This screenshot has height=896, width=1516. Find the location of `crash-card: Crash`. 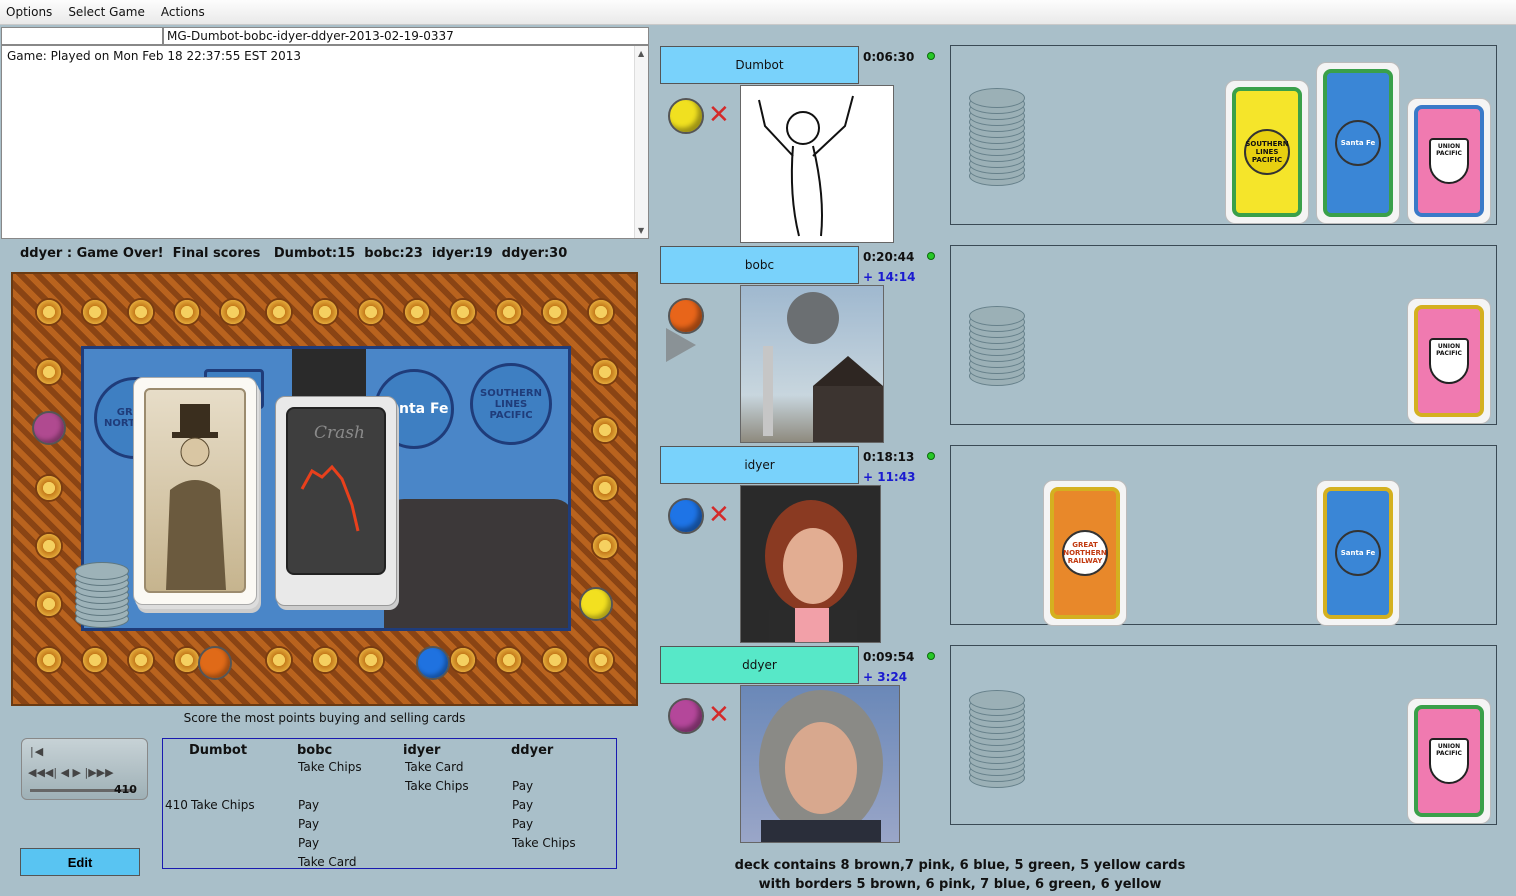

crash-card: Crash is located at coordinates (336, 501).